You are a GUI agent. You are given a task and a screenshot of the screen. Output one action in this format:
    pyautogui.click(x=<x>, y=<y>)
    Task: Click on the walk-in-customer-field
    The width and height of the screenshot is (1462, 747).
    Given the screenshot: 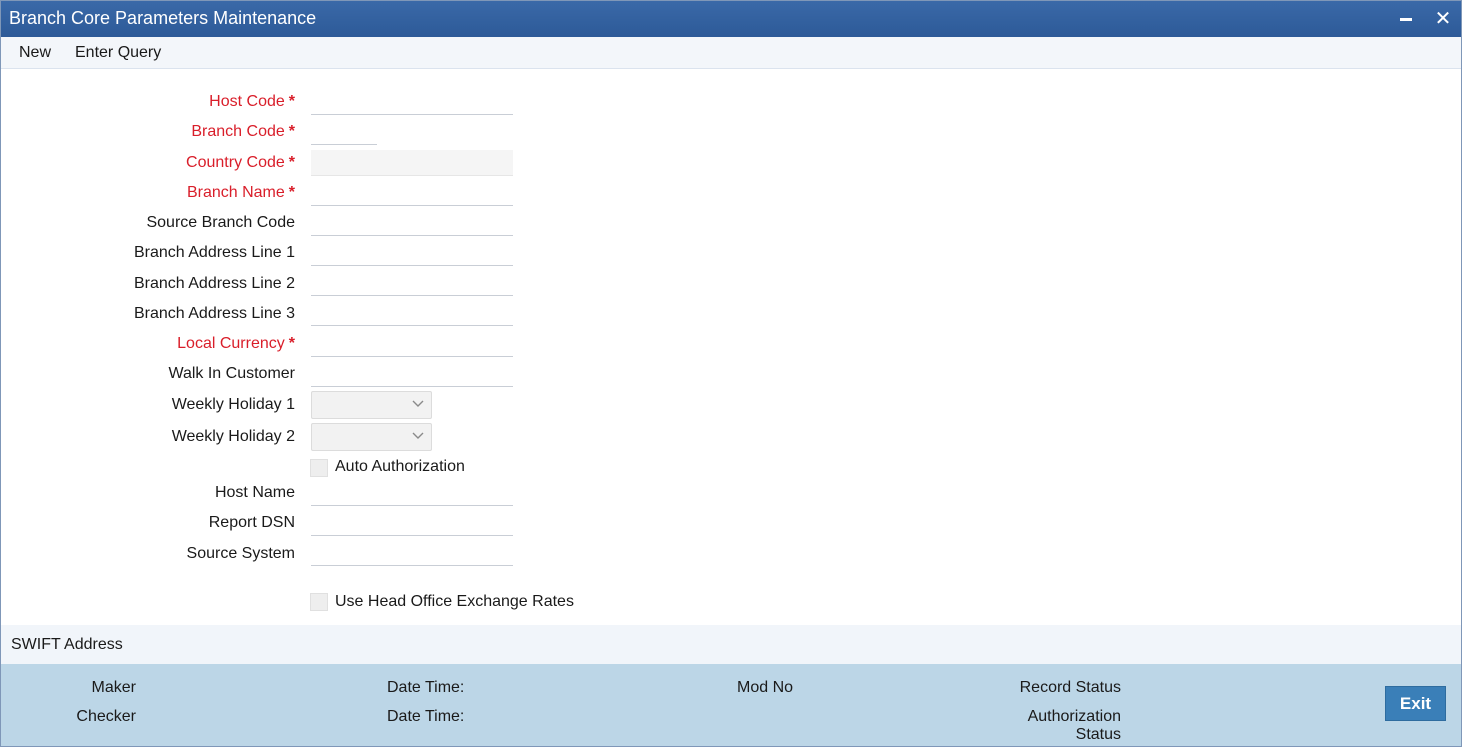 What is the action you would take?
    pyautogui.click(x=412, y=374)
    